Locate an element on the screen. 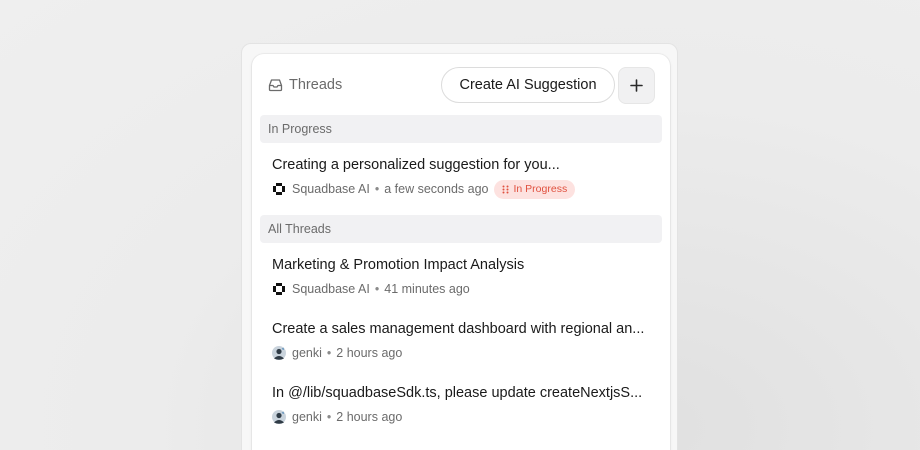  section-all-threads-label: All Threads is located at coordinates (299, 229).